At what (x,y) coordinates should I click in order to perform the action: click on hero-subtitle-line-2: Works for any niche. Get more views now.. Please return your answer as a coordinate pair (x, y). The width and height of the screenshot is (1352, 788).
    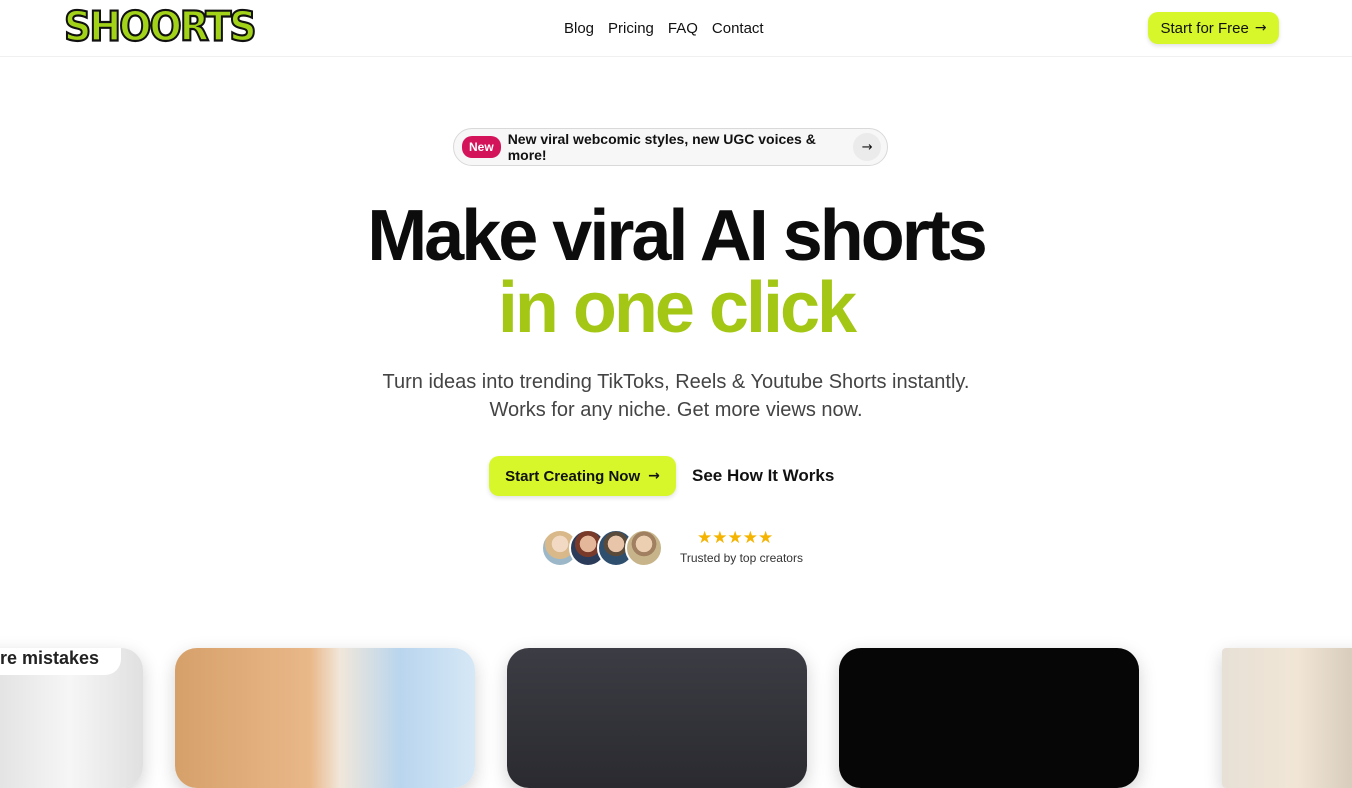
    Looking at the image, I should click on (676, 410).